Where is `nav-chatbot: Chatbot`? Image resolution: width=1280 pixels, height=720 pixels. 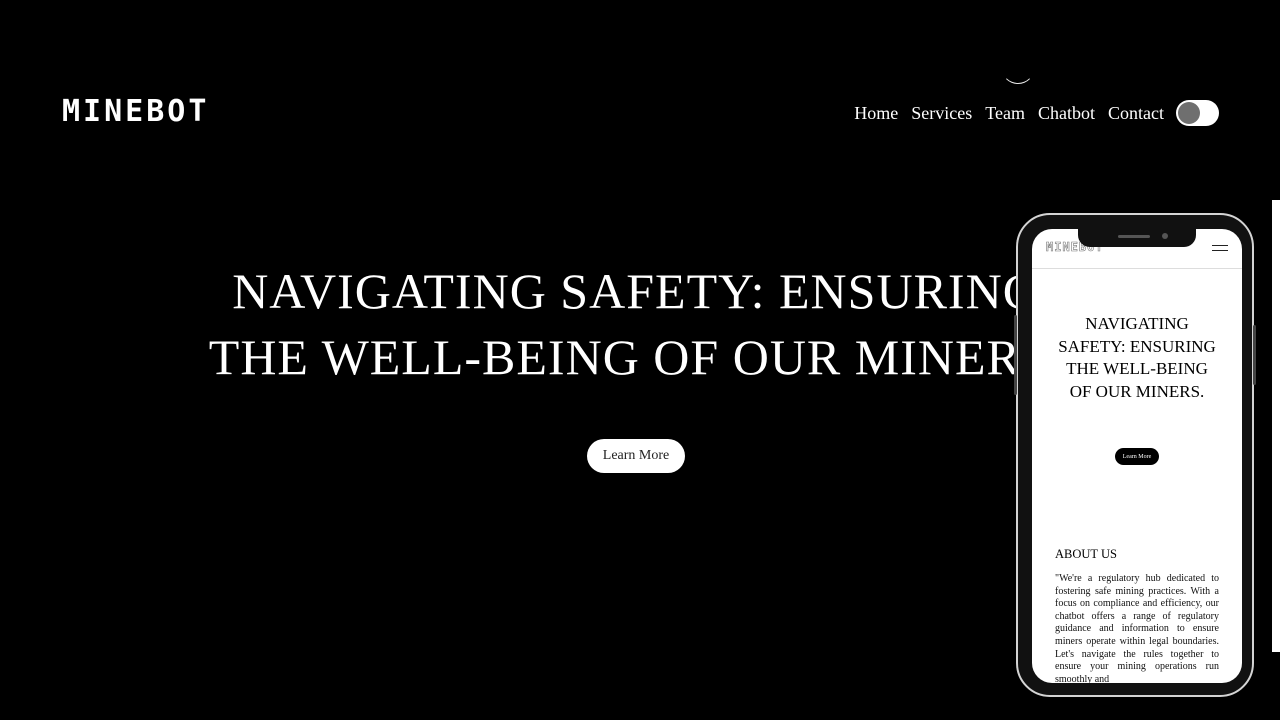 nav-chatbot: Chatbot is located at coordinates (1066, 113).